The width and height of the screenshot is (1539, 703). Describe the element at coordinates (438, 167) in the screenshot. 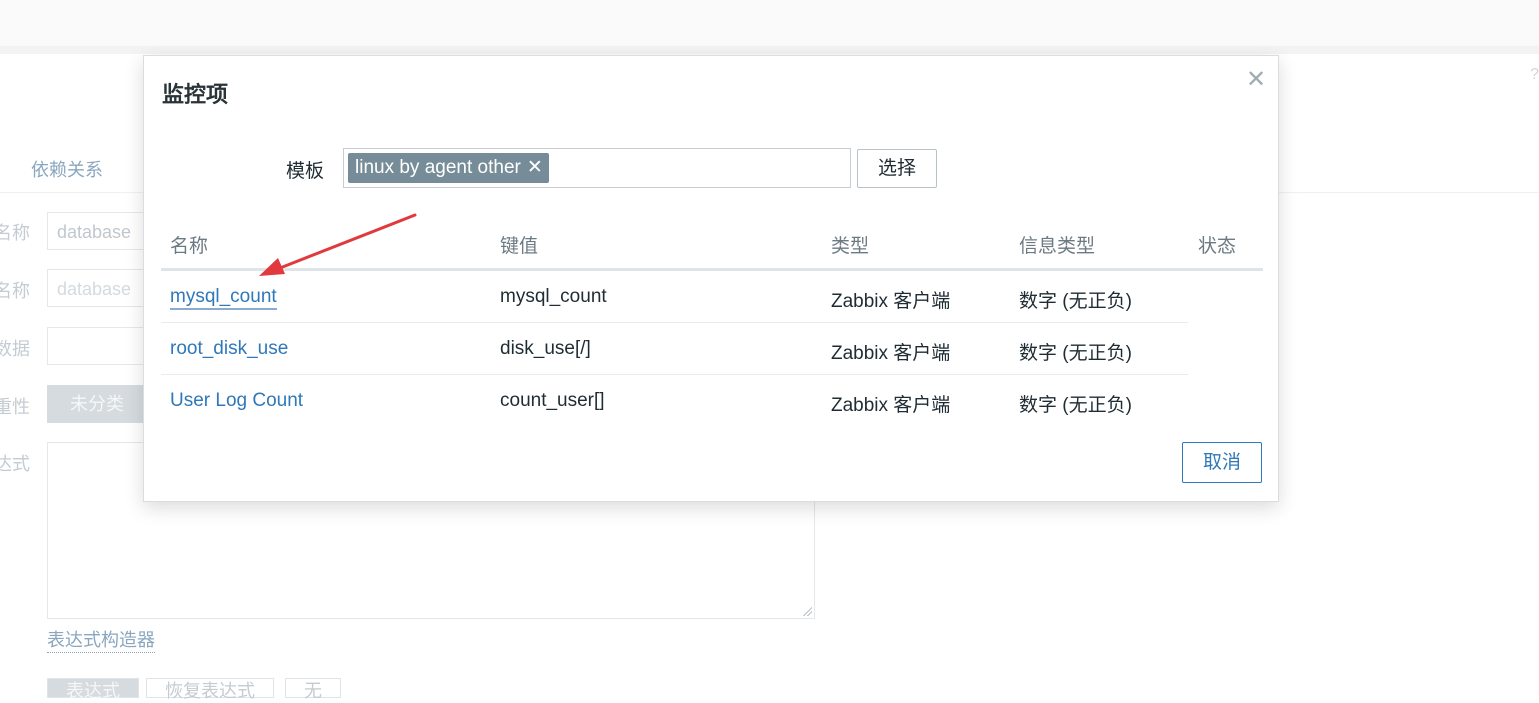

I see `template-chip-label: linux by agent other` at that location.